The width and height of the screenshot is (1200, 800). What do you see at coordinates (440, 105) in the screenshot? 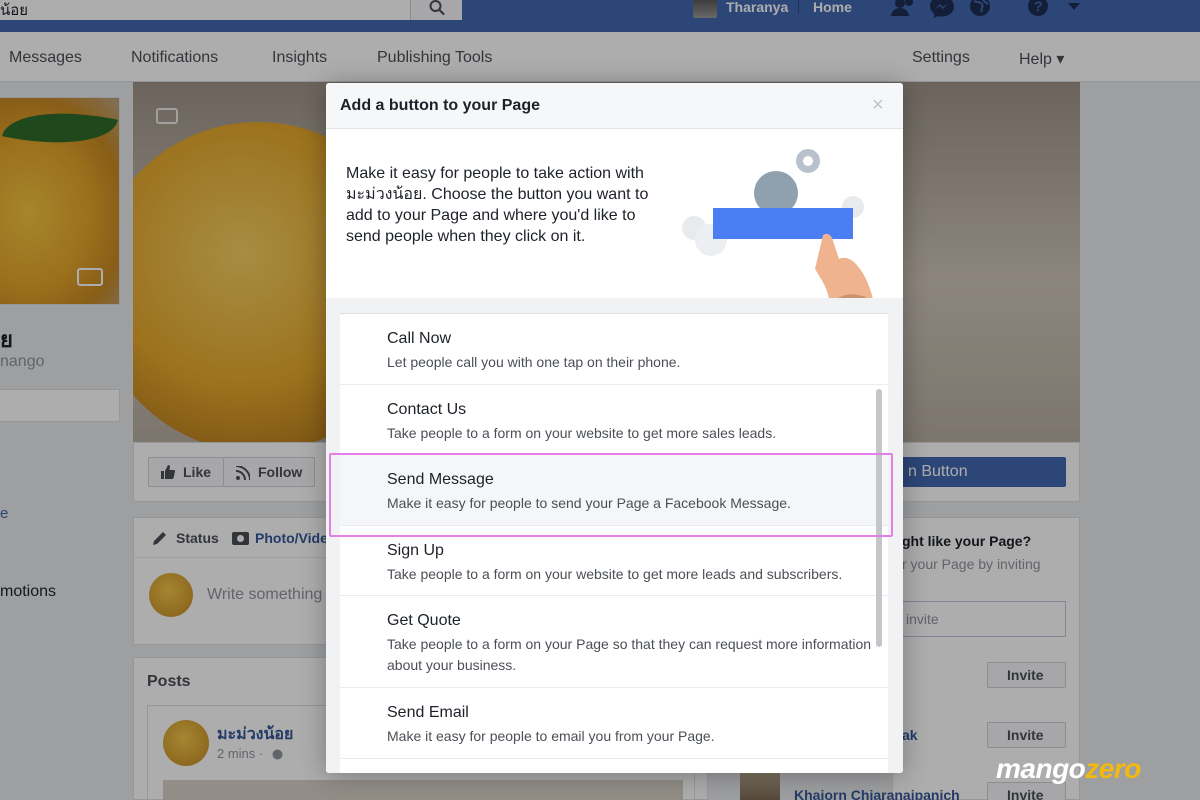
I see `dialog-title: Add a button to your Page` at bounding box center [440, 105].